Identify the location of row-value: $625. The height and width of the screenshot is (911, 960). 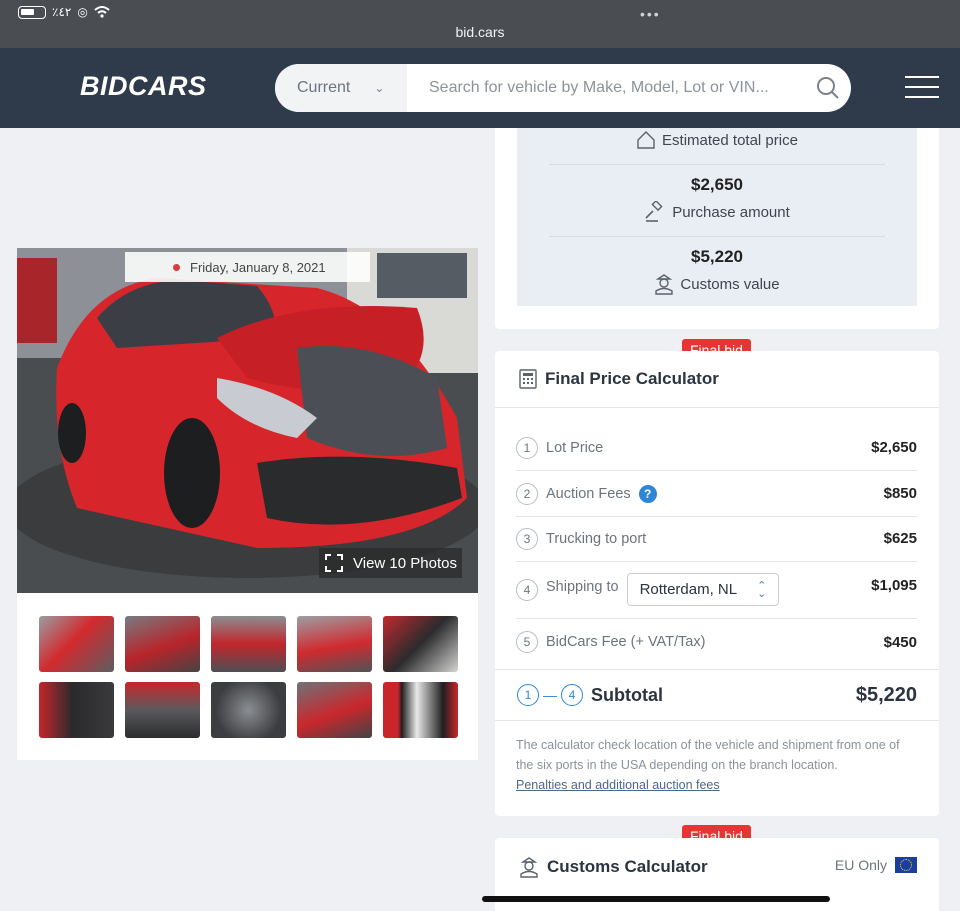
(900, 538).